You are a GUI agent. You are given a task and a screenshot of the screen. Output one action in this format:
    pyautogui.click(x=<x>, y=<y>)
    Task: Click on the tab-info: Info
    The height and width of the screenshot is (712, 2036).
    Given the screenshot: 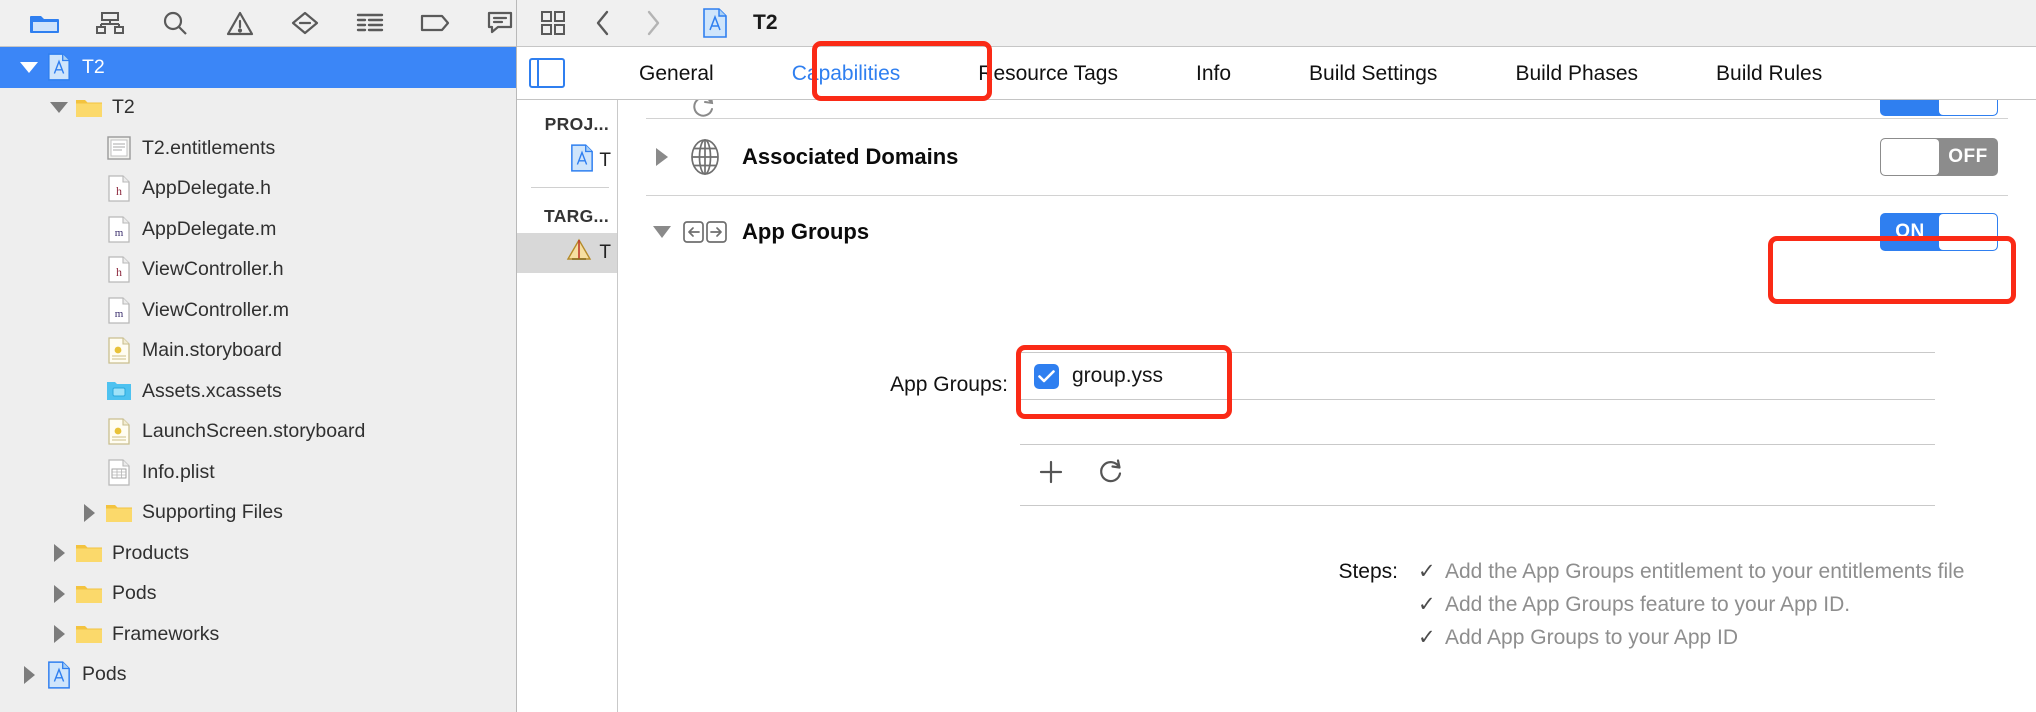 What is the action you would take?
    pyautogui.click(x=1213, y=73)
    